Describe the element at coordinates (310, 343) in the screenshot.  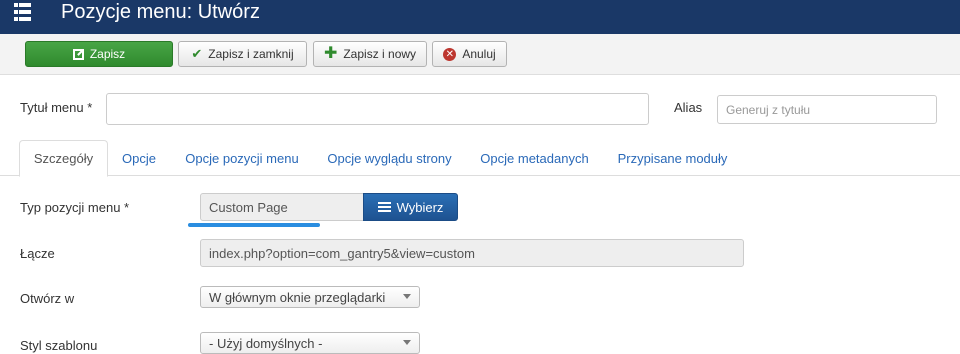
I see `template-style-select: - Użyj domyślnych -` at that location.